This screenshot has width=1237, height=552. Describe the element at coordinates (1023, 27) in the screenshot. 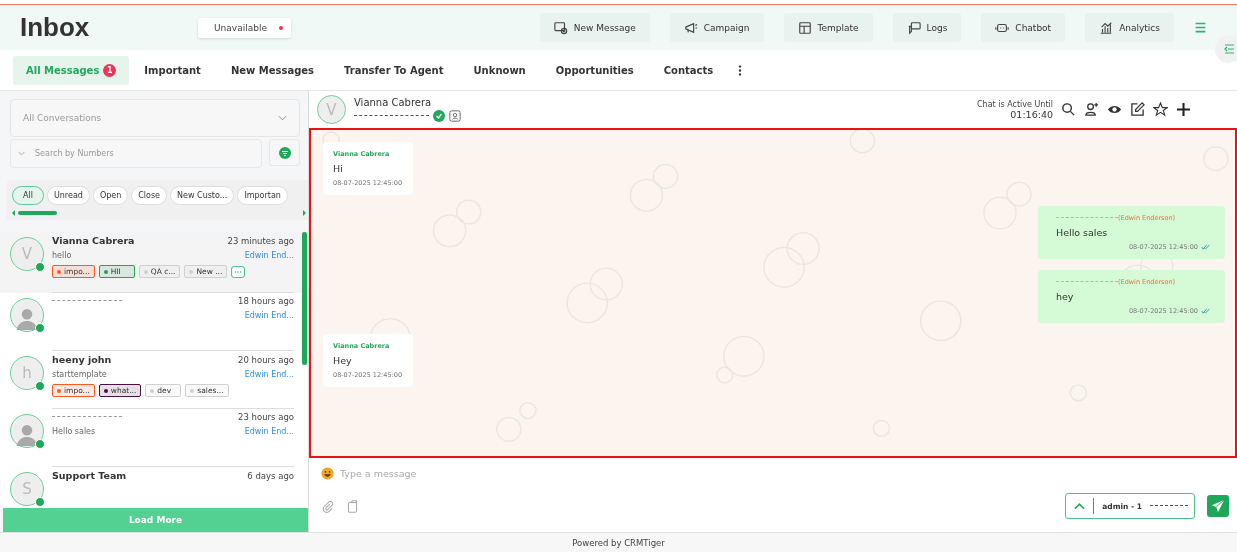

I see `toolbar-button: Chatbot` at that location.